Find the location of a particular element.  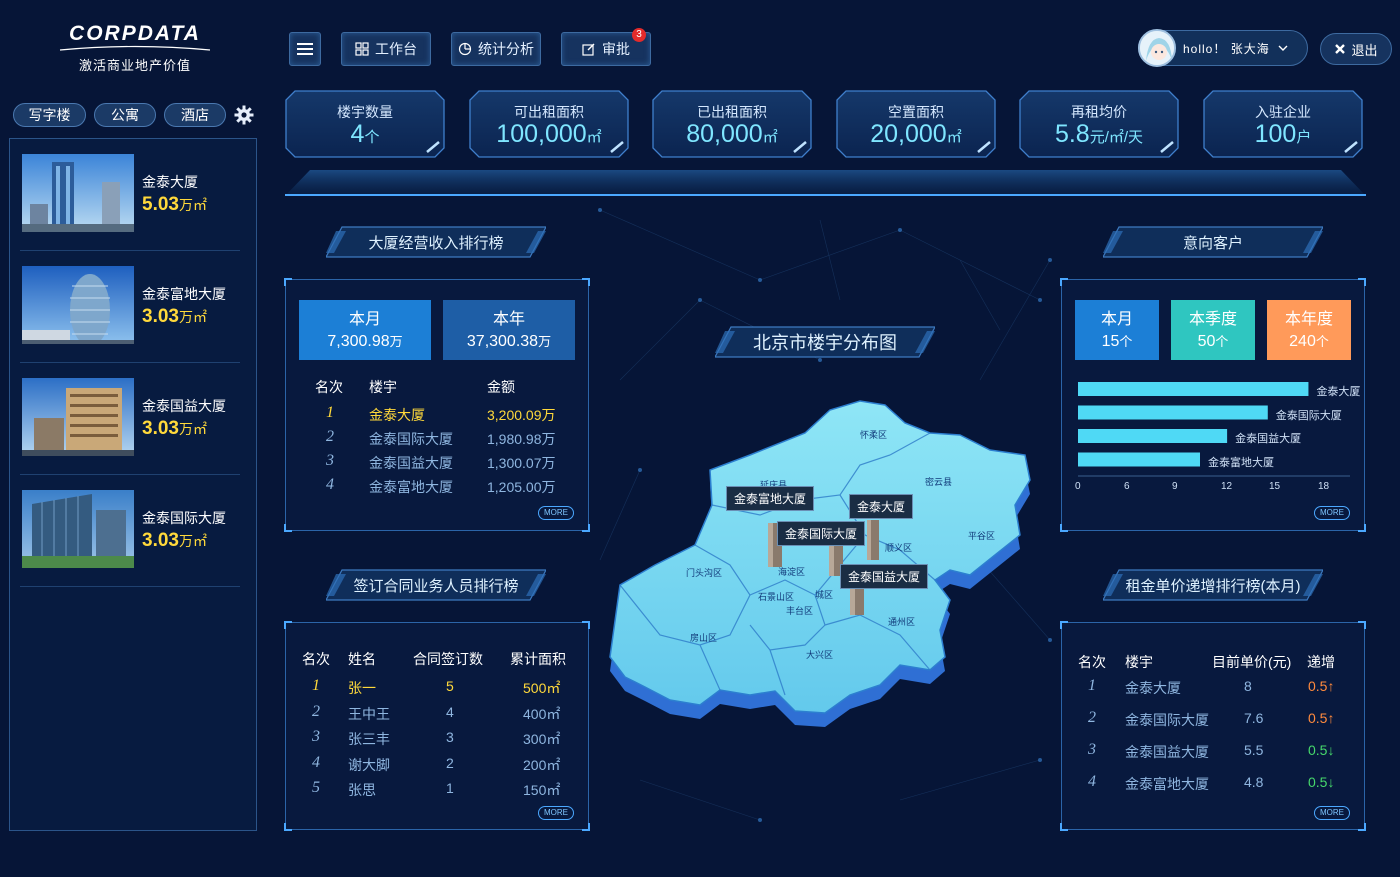

table-cell: 1,300.07万 is located at coordinates (521, 463).